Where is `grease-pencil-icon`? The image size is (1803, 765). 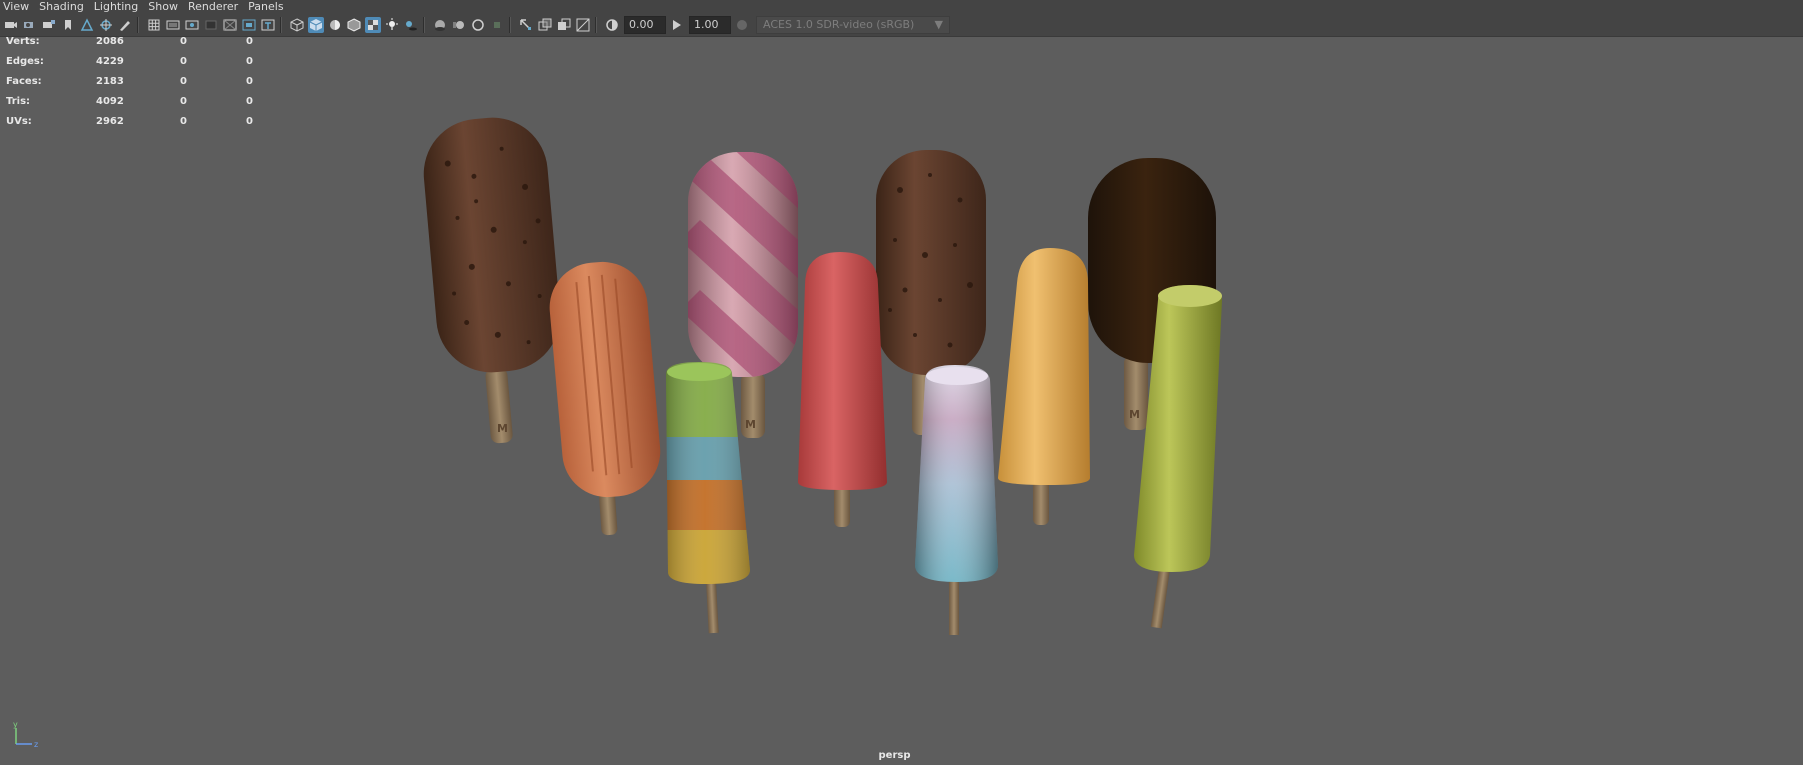 grease-pencil-icon is located at coordinates (125, 25).